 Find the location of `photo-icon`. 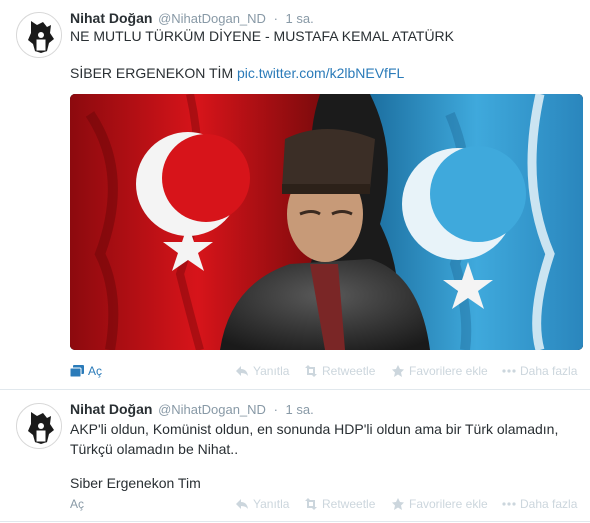

photo-icon is located at coordinates (77, 371).